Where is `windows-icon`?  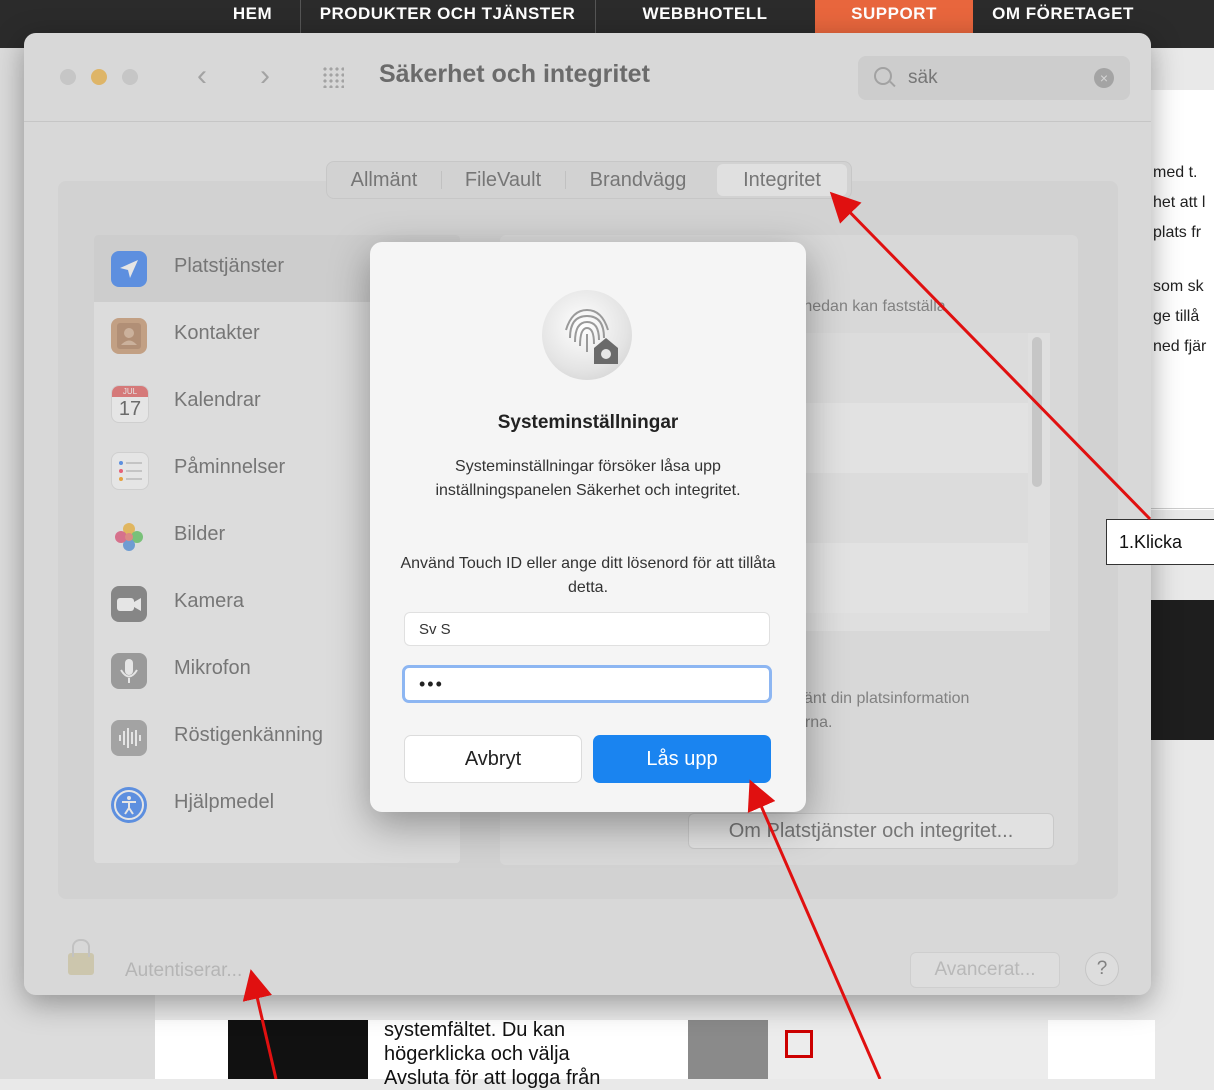 windows-icon is located at coordinates (799, 1044).